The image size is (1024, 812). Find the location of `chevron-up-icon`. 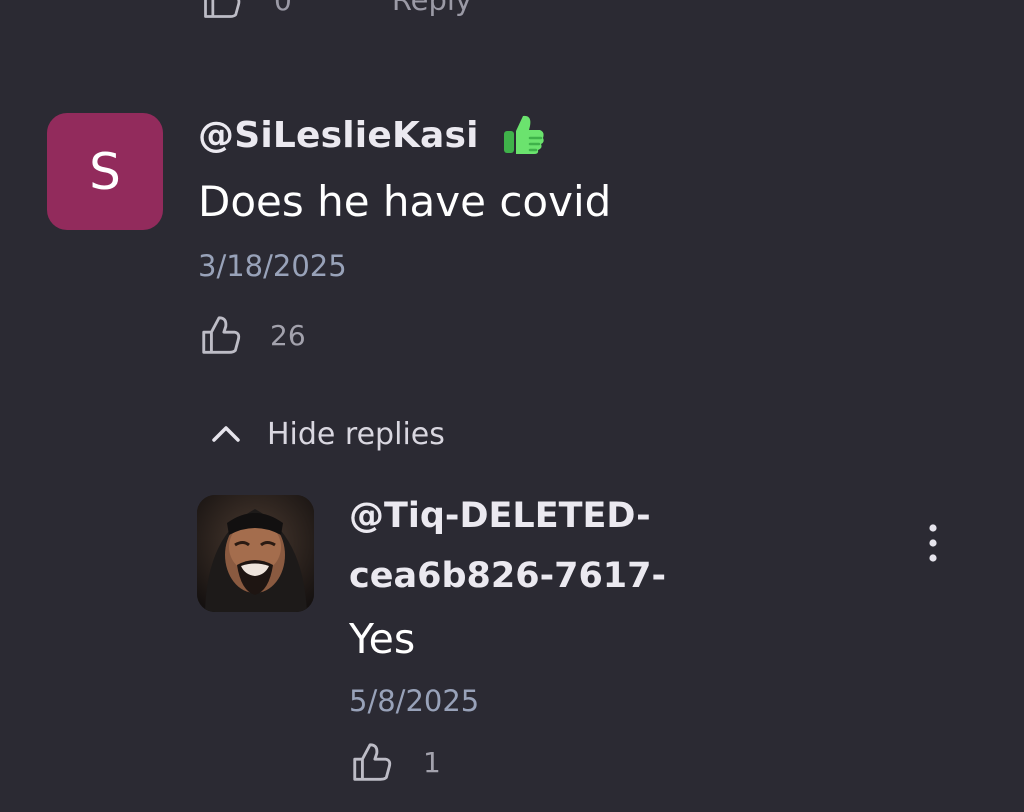

chevron-up-icon is located at coordinates (226, 434).